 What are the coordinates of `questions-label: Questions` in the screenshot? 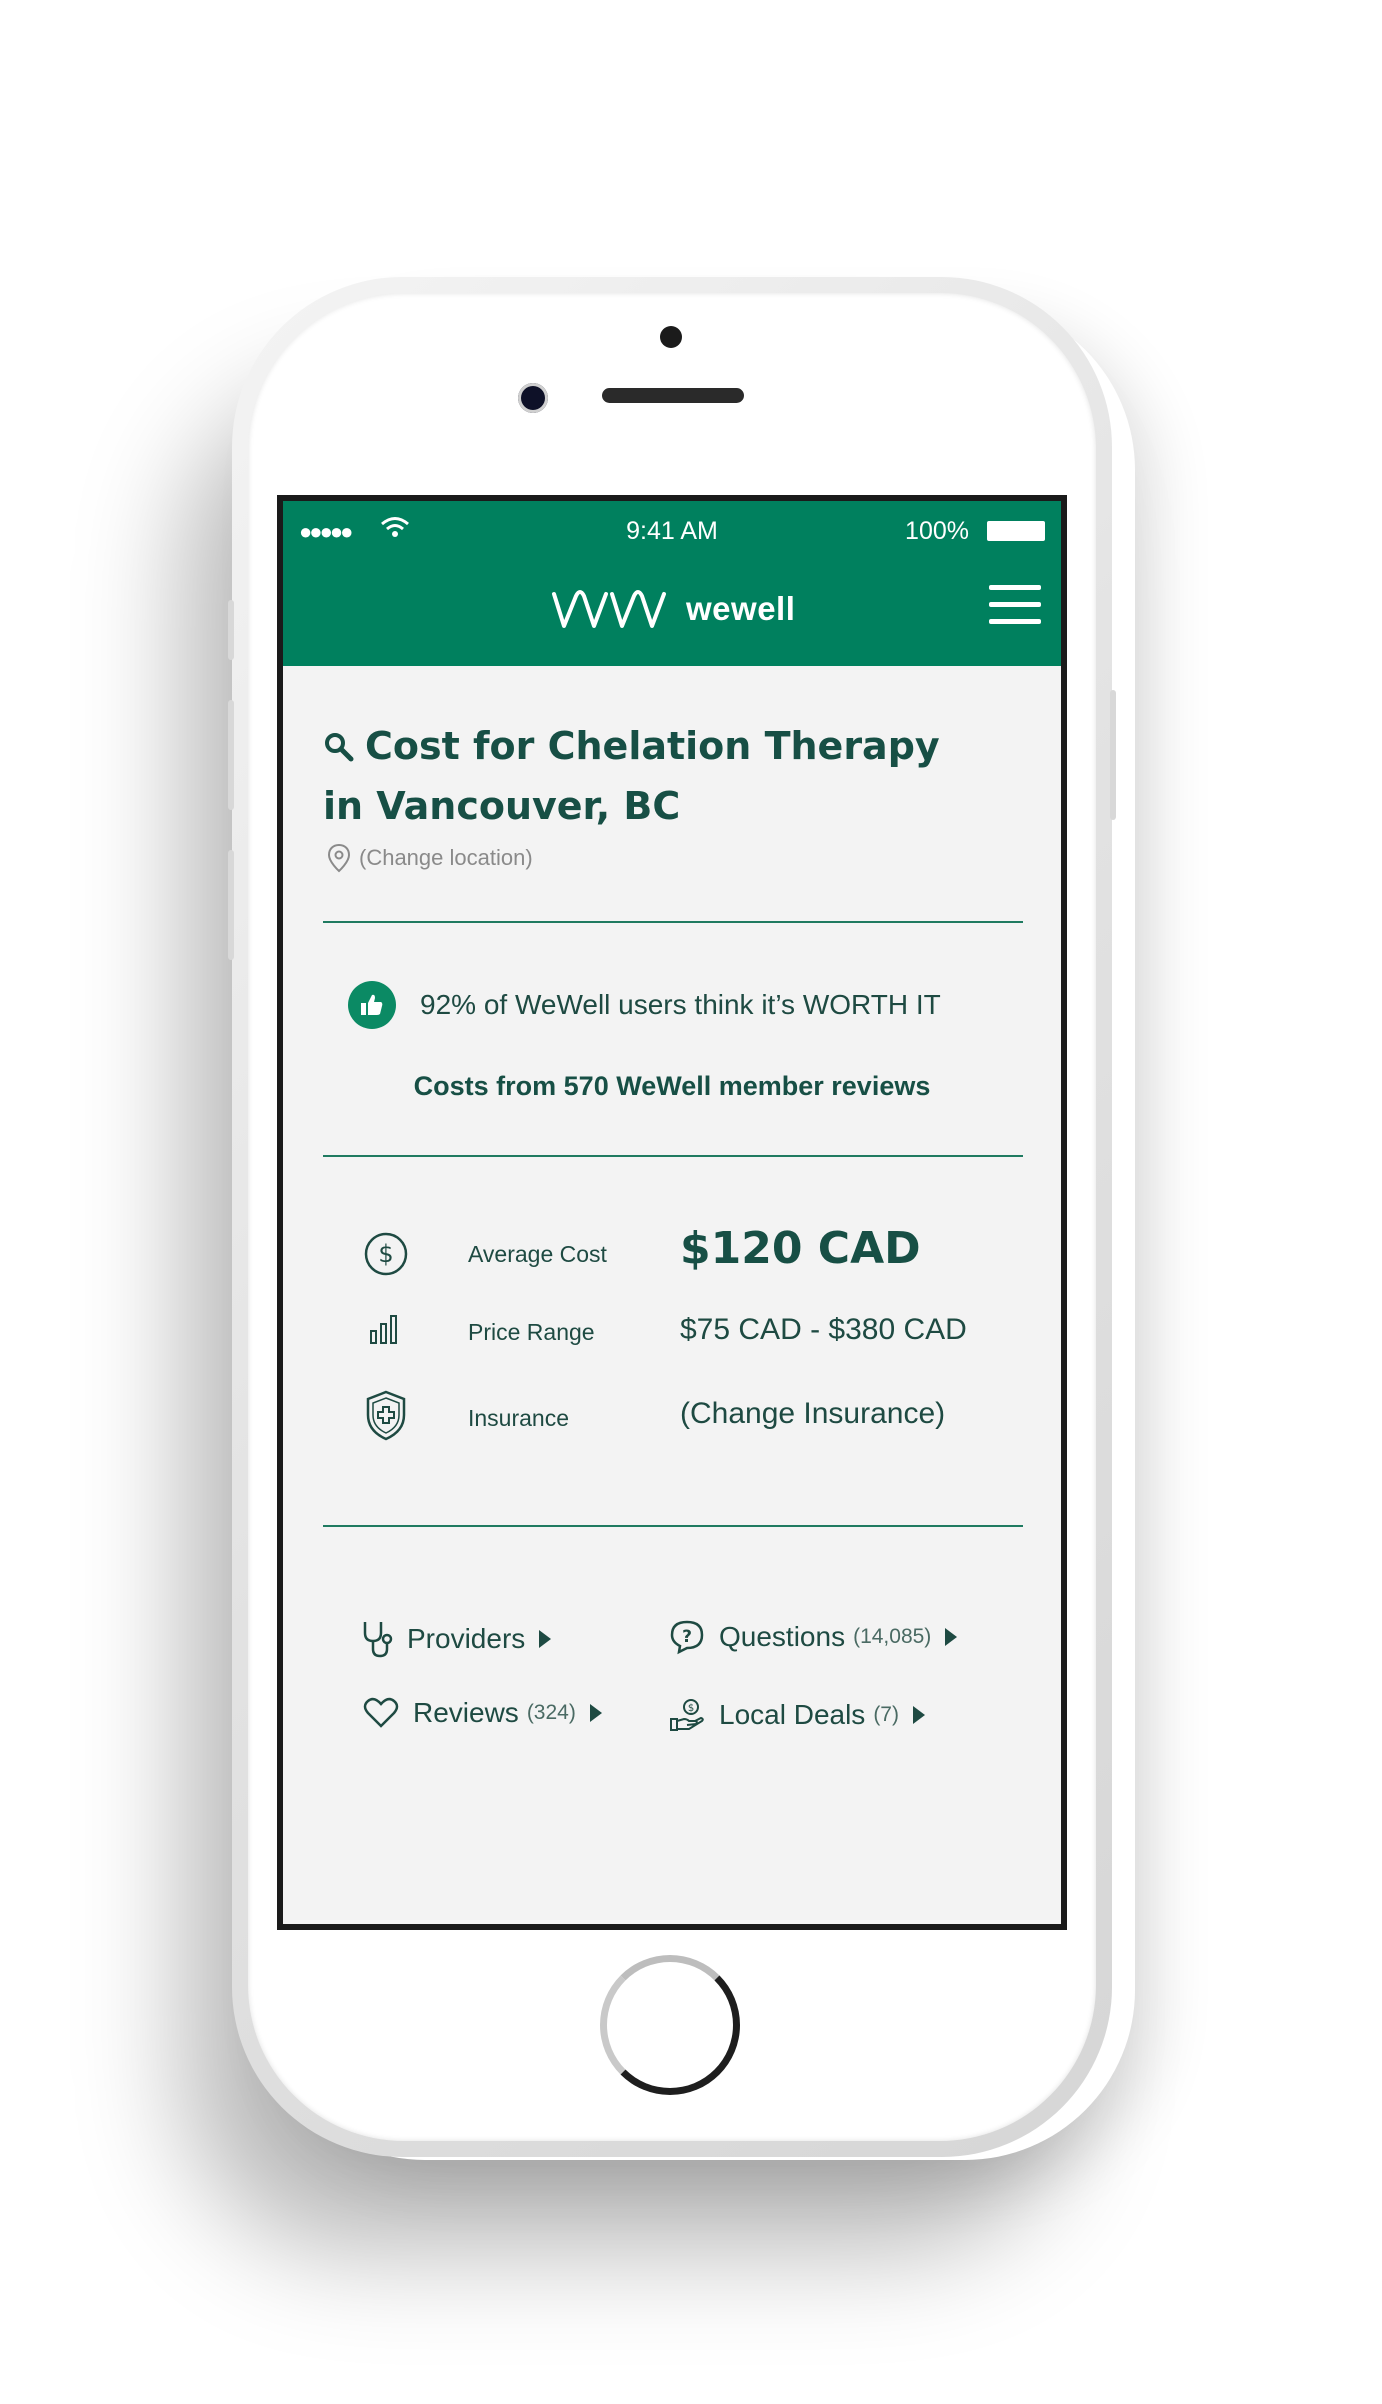 It's located at (782, 1636).